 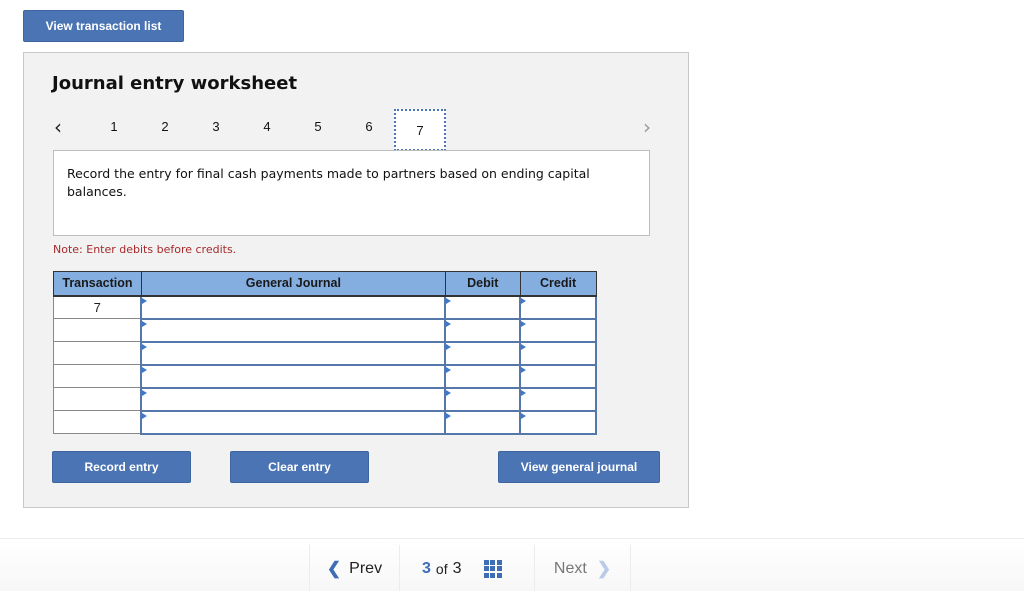 I want to click on next-button: Next ❯, so click(x=583, y=568).